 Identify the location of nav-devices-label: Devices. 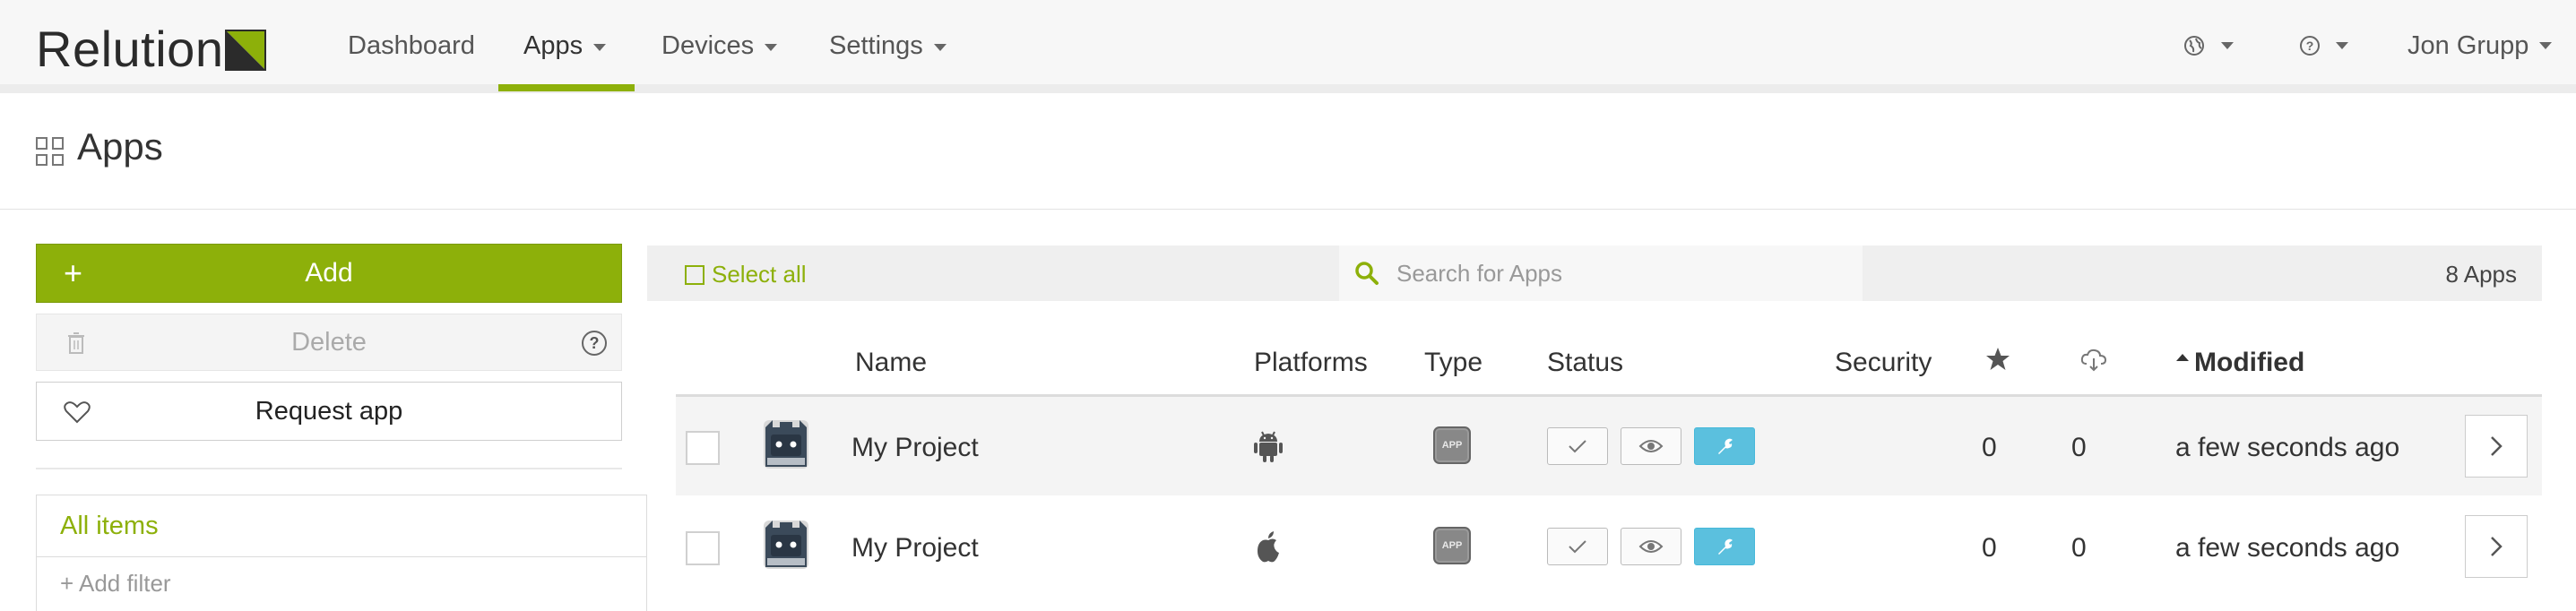
(708, 45).